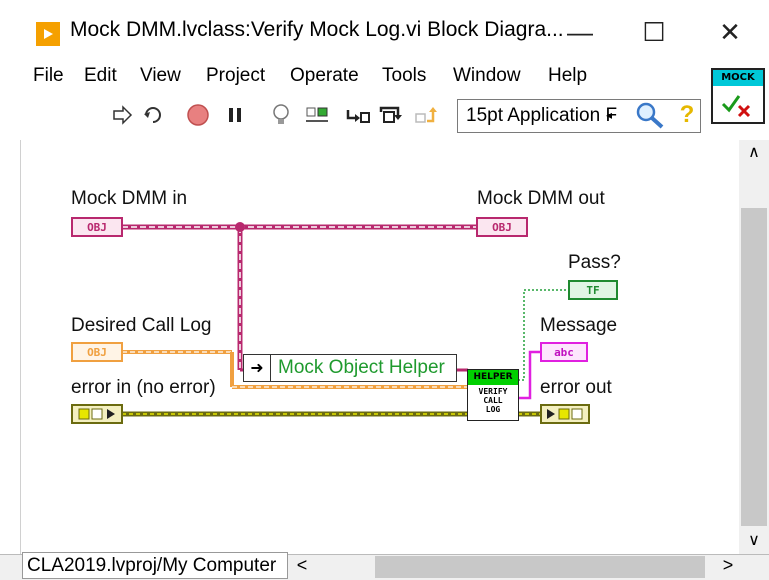  What do you see at coordinates (299, 297) in the screenshot?
I see `class-wire` at bounding box center [299, 297].